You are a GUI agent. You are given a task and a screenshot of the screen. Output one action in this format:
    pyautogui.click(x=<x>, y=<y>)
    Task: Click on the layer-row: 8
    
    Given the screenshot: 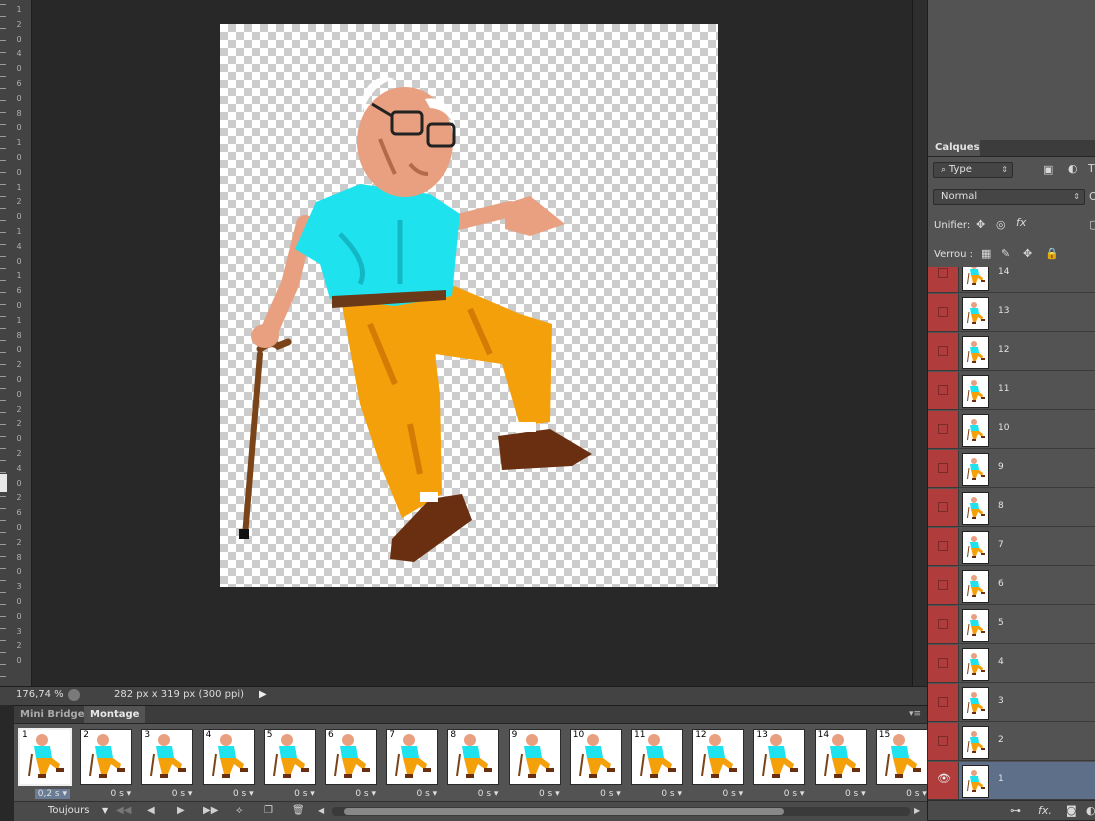 What is the action you would take?
    pyautogui.click(x=1011, y=508)
    